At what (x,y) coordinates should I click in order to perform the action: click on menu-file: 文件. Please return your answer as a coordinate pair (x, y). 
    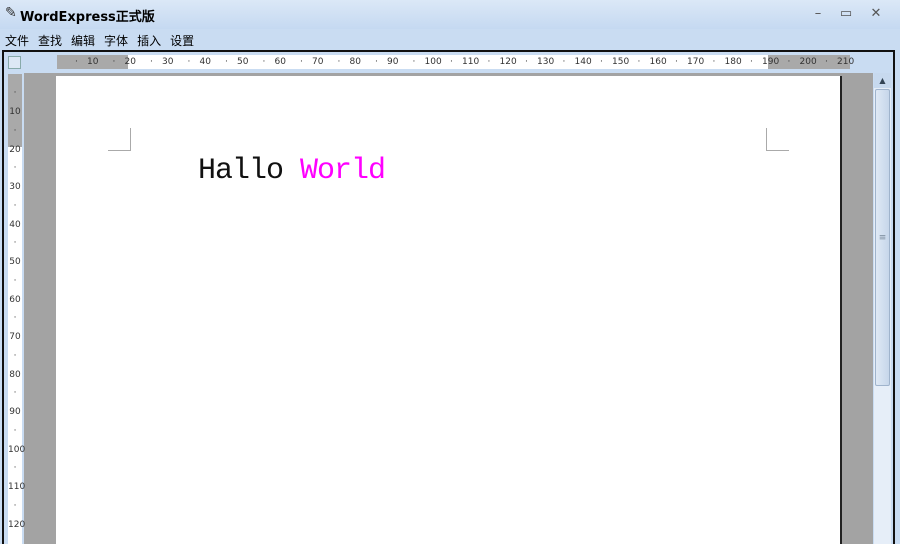
    Looking at the image, I should click on (16, 39).